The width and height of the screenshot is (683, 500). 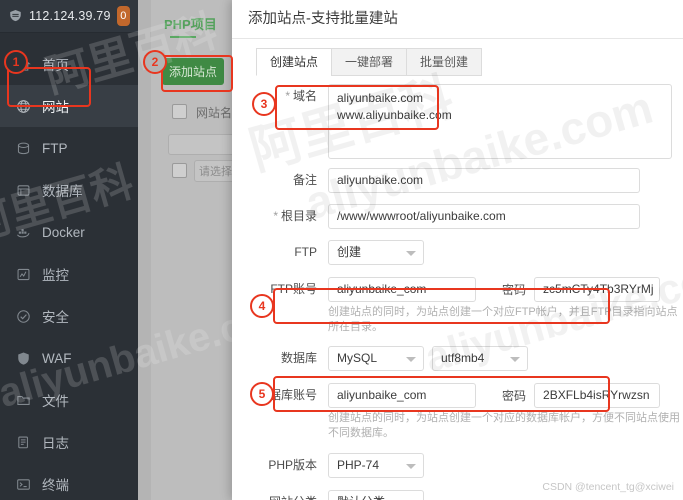 I want to click on sidebar-item-database: 数据库, so click(x=69, y=190).